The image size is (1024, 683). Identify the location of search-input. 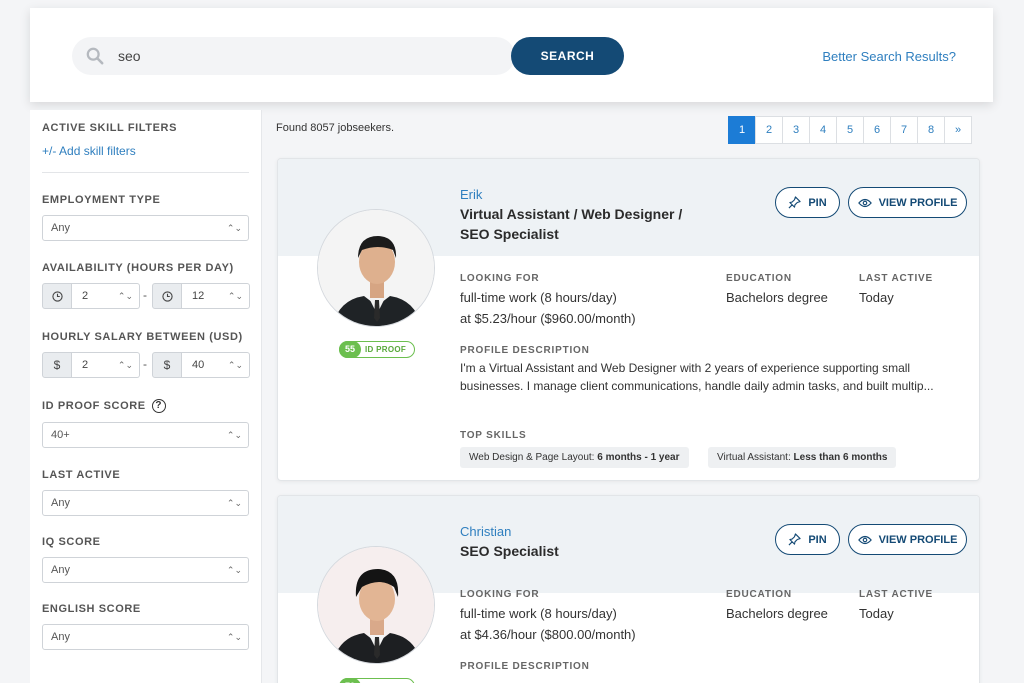
(308, 56).